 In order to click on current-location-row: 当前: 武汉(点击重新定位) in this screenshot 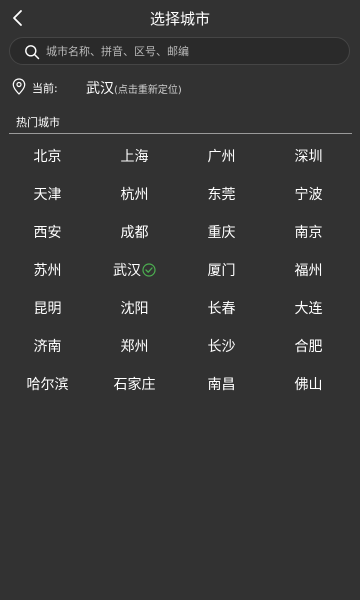, I will do `click(182, 87)`.